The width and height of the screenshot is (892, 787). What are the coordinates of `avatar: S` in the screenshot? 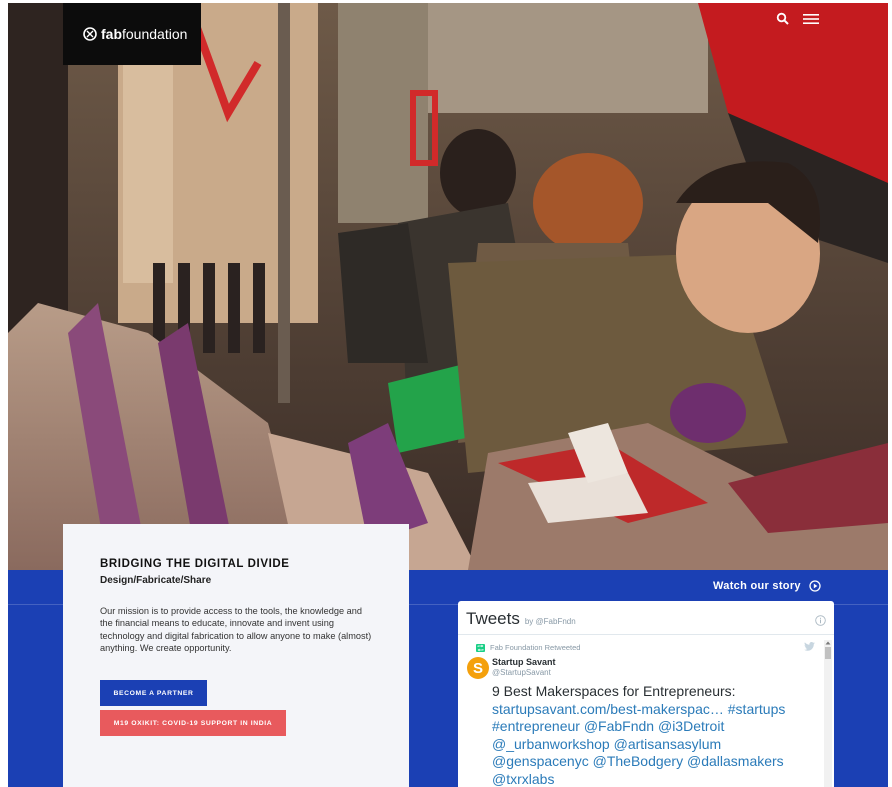 It's located at (478, 668).